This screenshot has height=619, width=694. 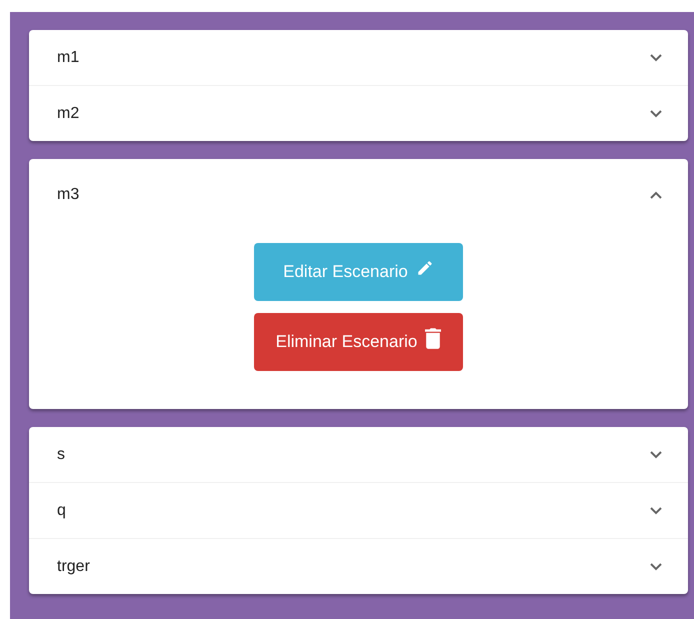 I want to click on panel-header: m3, so click(x=358, y=195).